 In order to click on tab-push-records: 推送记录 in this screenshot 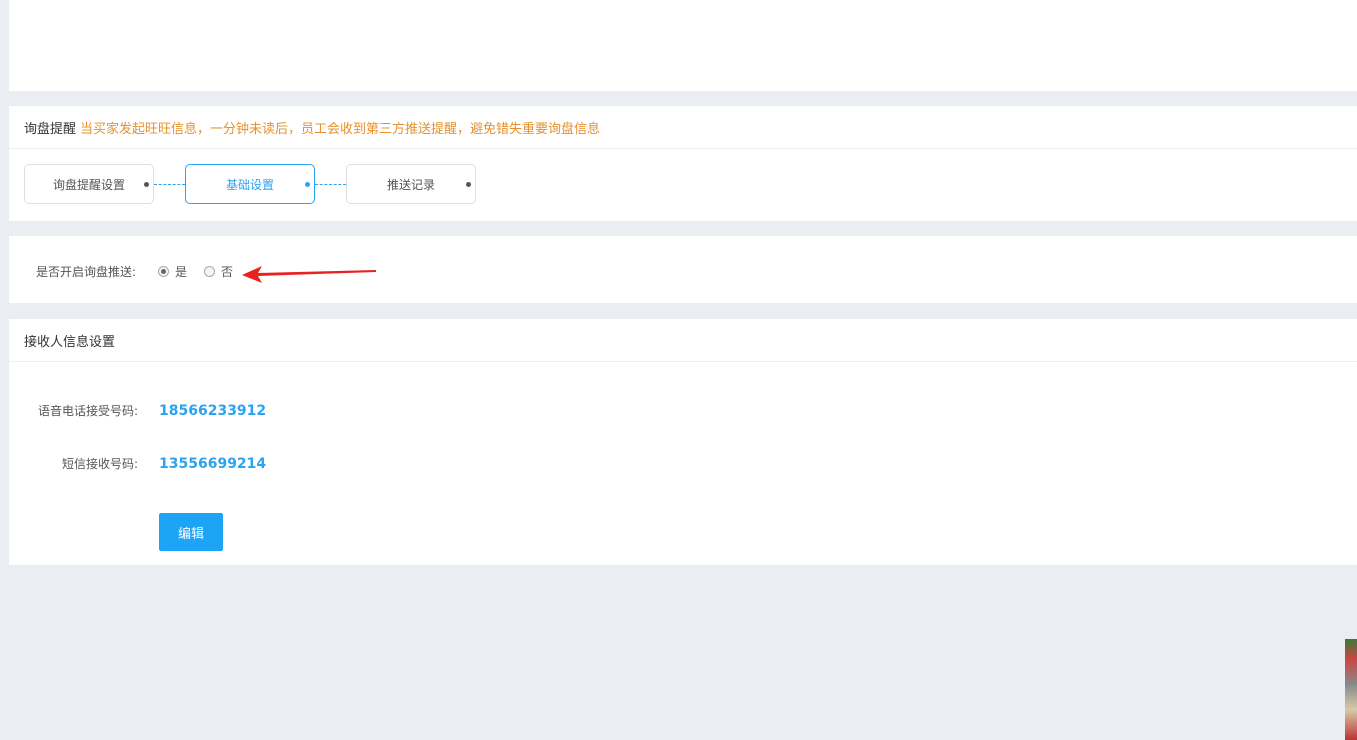, I will do `click(411, 184)`.